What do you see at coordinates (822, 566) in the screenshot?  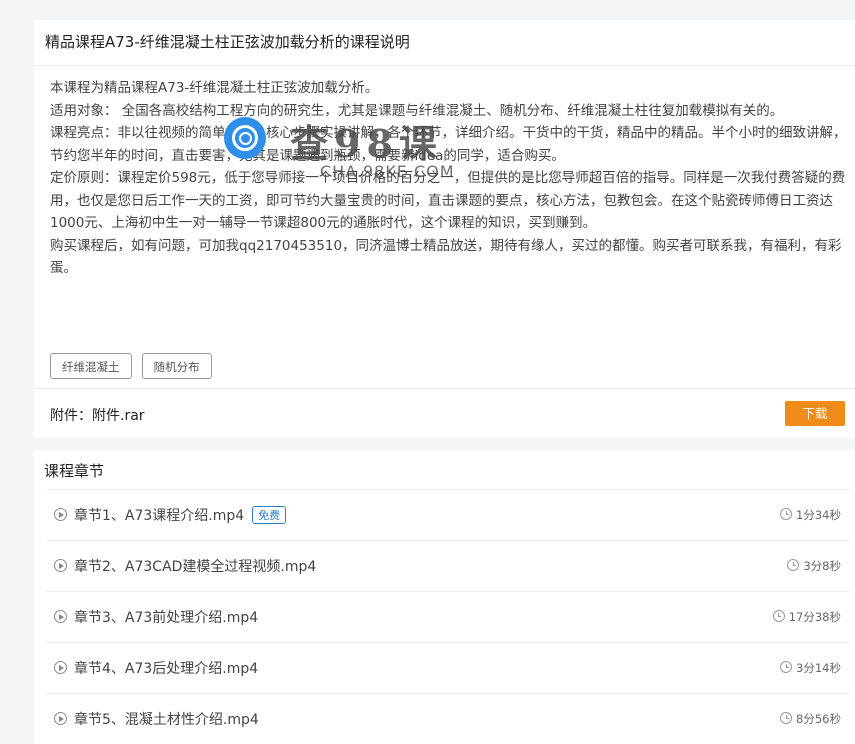 I see `duration-text: 3分8秒` at bounding box center [822, 566].